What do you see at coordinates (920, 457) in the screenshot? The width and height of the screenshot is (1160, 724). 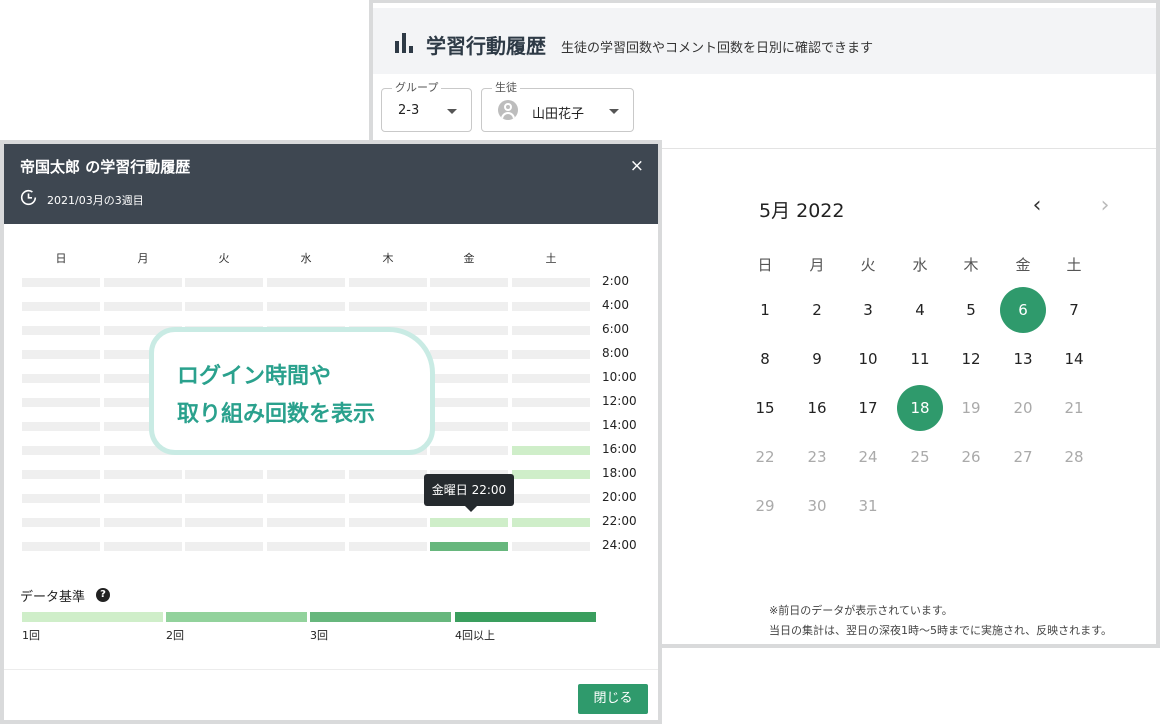 I see `calendar-day: 25` at bounding box center [920, 457].